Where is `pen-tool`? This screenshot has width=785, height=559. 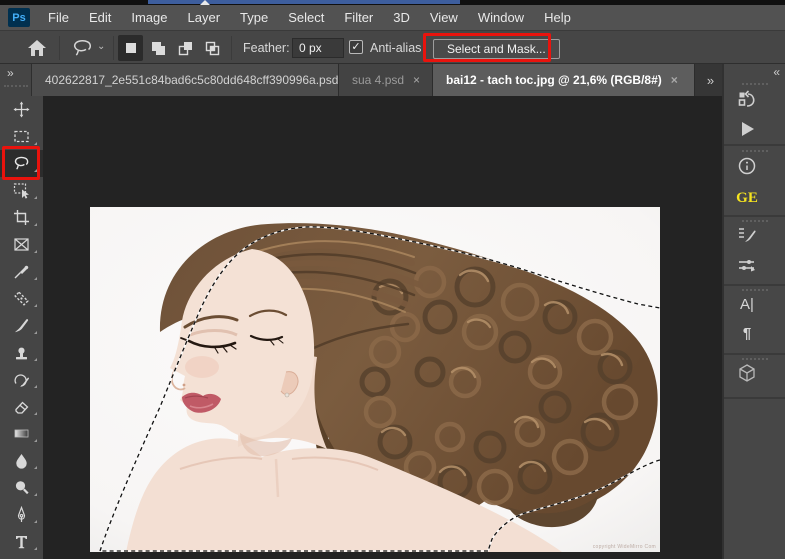
pen-tool is located at coordinates (21, 514).